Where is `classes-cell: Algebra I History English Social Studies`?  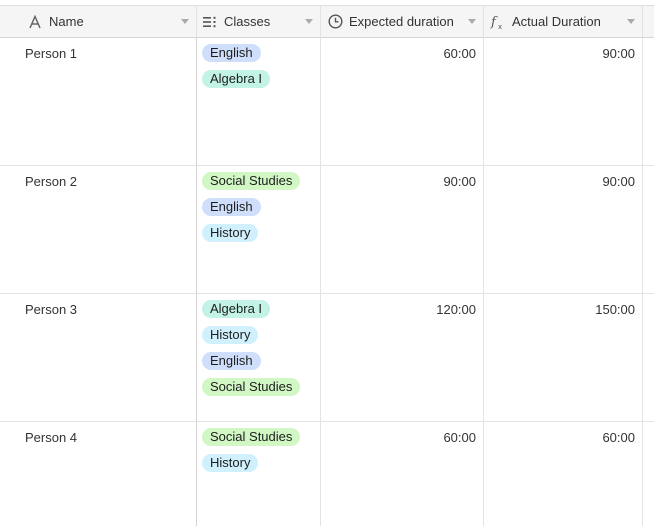
classes-cell: Algebra I History English Social Studies is located at coordinates (259, 357).